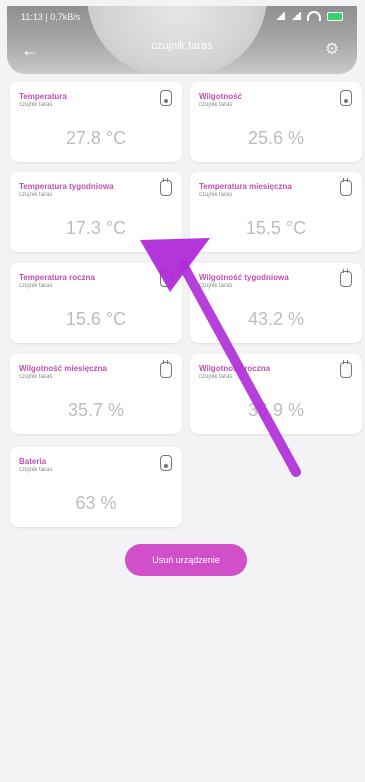 Image resolution: width=365 pixels, height=782 pixels. Describe the element at coordinates (96, 303) in the screenshot. I see `tile-temperatura-roczna: Temperatura roczna czujnik taras 15.6 °C` at that location.